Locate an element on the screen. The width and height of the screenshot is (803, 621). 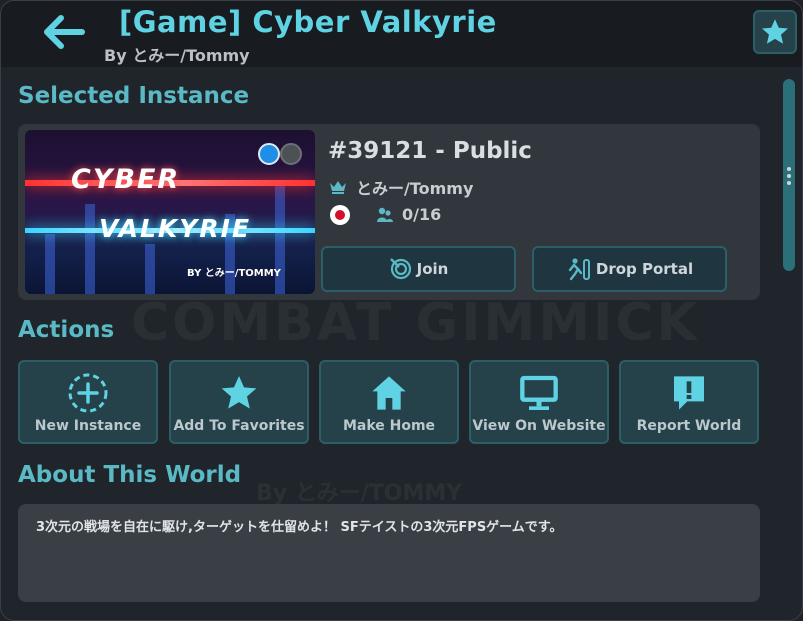
world-author: By とみー/Tommy is located at coordinates (177, 55).